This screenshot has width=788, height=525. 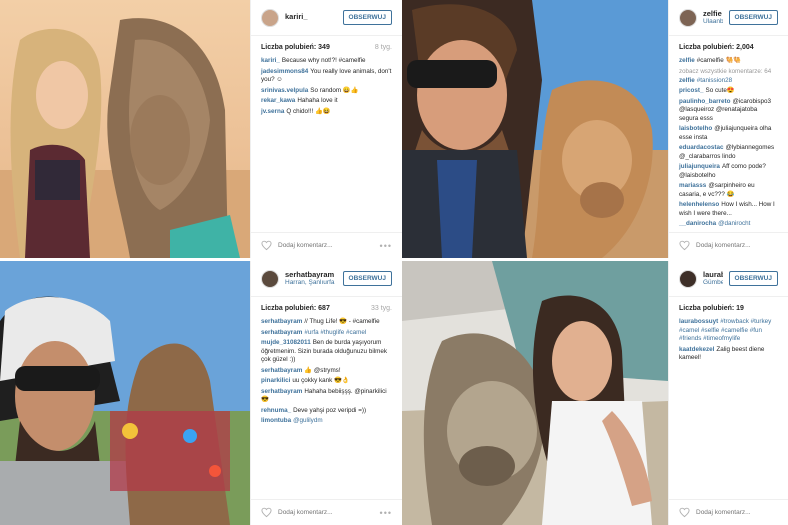 What do you see at coordinates (728, 72) in the screenshot?
I see `view-all-comments-link: zobacz wszystkie komentarze: 64` at bounding box center [728, 72].